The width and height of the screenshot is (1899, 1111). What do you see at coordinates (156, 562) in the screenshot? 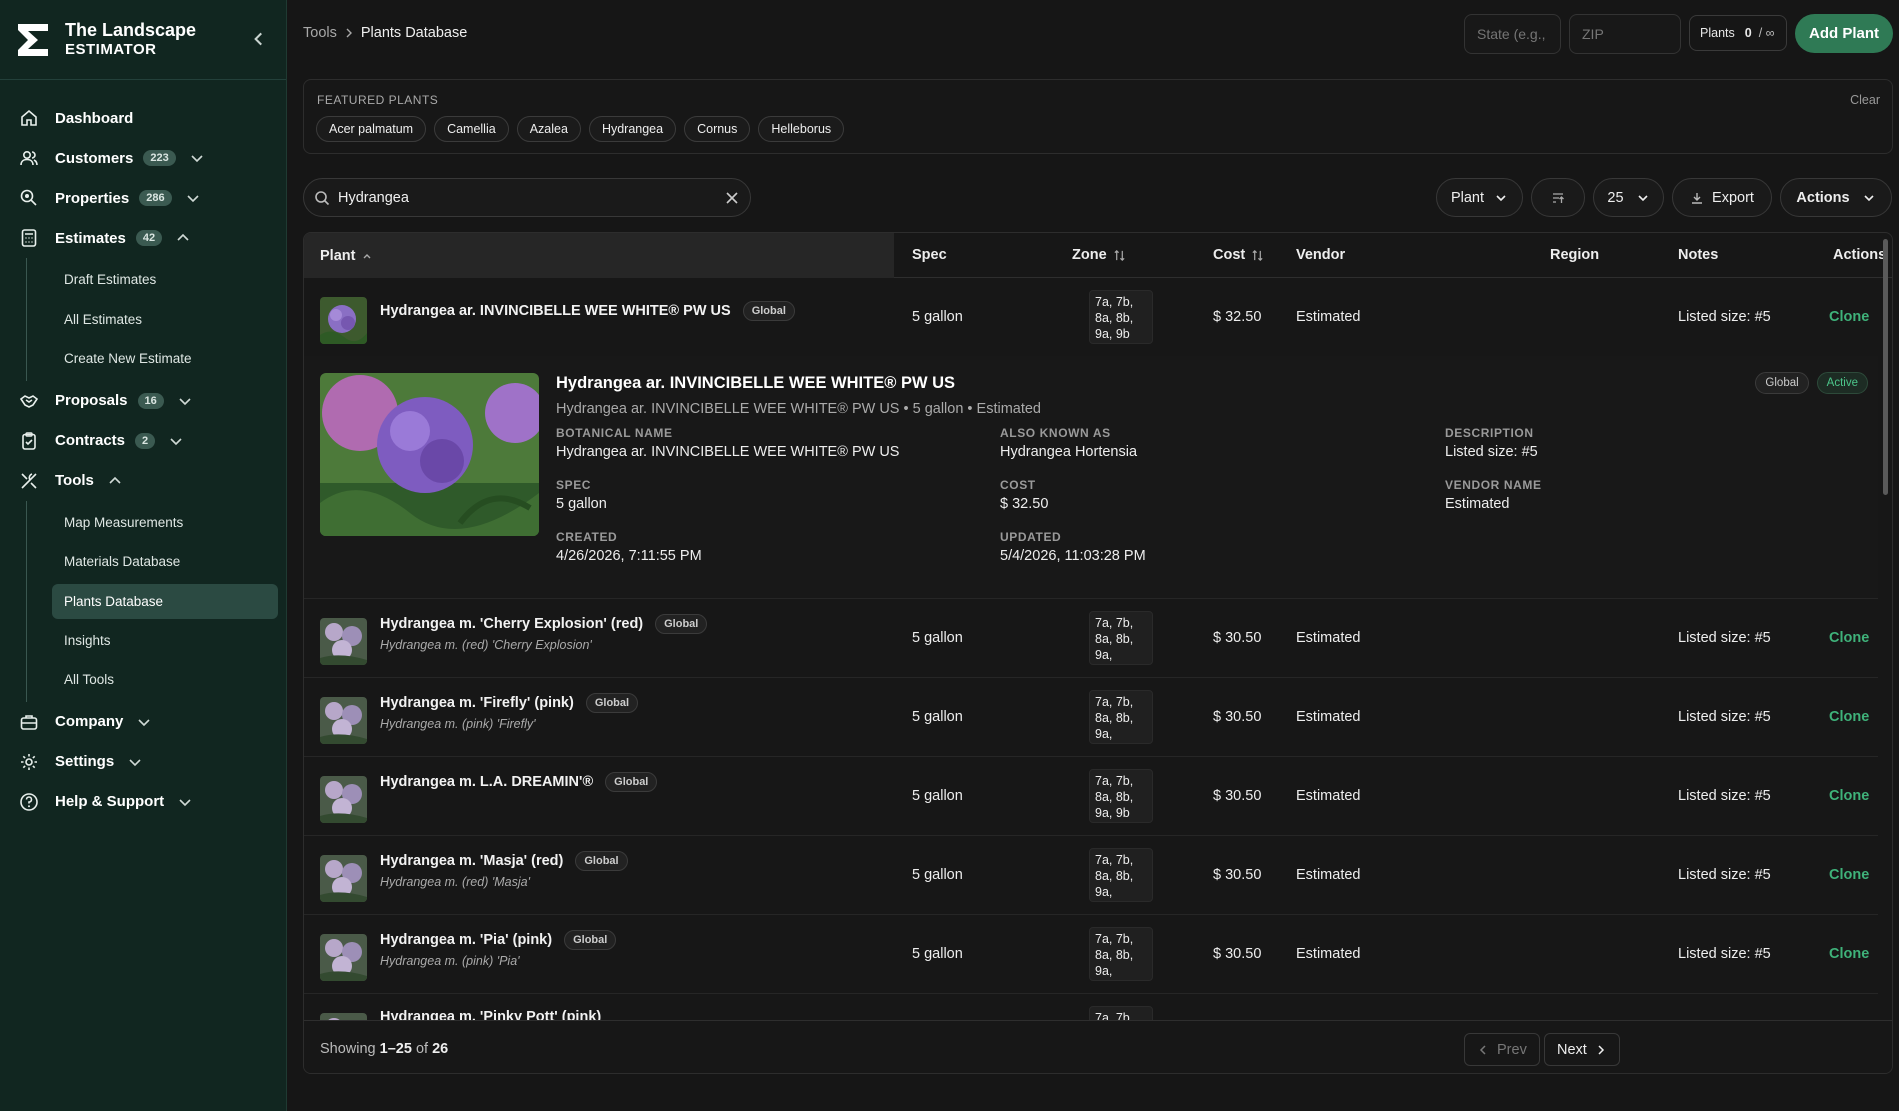
I see `nav-materials-database: Materials Database` at bounding box center [156, 562].